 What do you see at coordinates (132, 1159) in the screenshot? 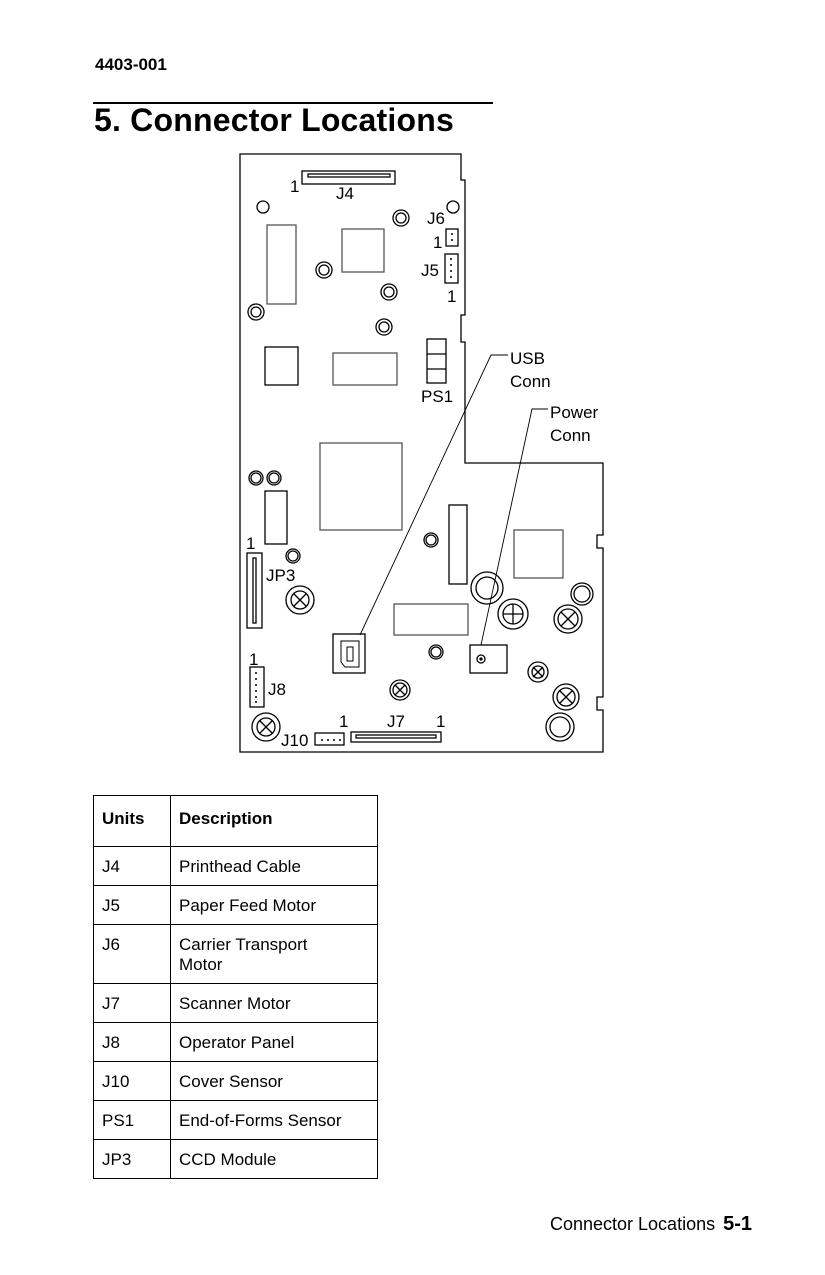
I see `unit-cell: JP3` at bounding box center [132, 1159].